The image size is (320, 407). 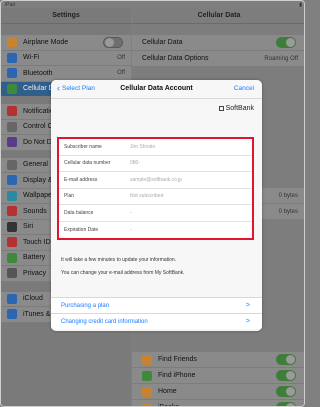 What do you see at coordinates (33, 299) in the screenshot?
I see `sidebar-item-label: iCloud` at bounding box center [33, 299].